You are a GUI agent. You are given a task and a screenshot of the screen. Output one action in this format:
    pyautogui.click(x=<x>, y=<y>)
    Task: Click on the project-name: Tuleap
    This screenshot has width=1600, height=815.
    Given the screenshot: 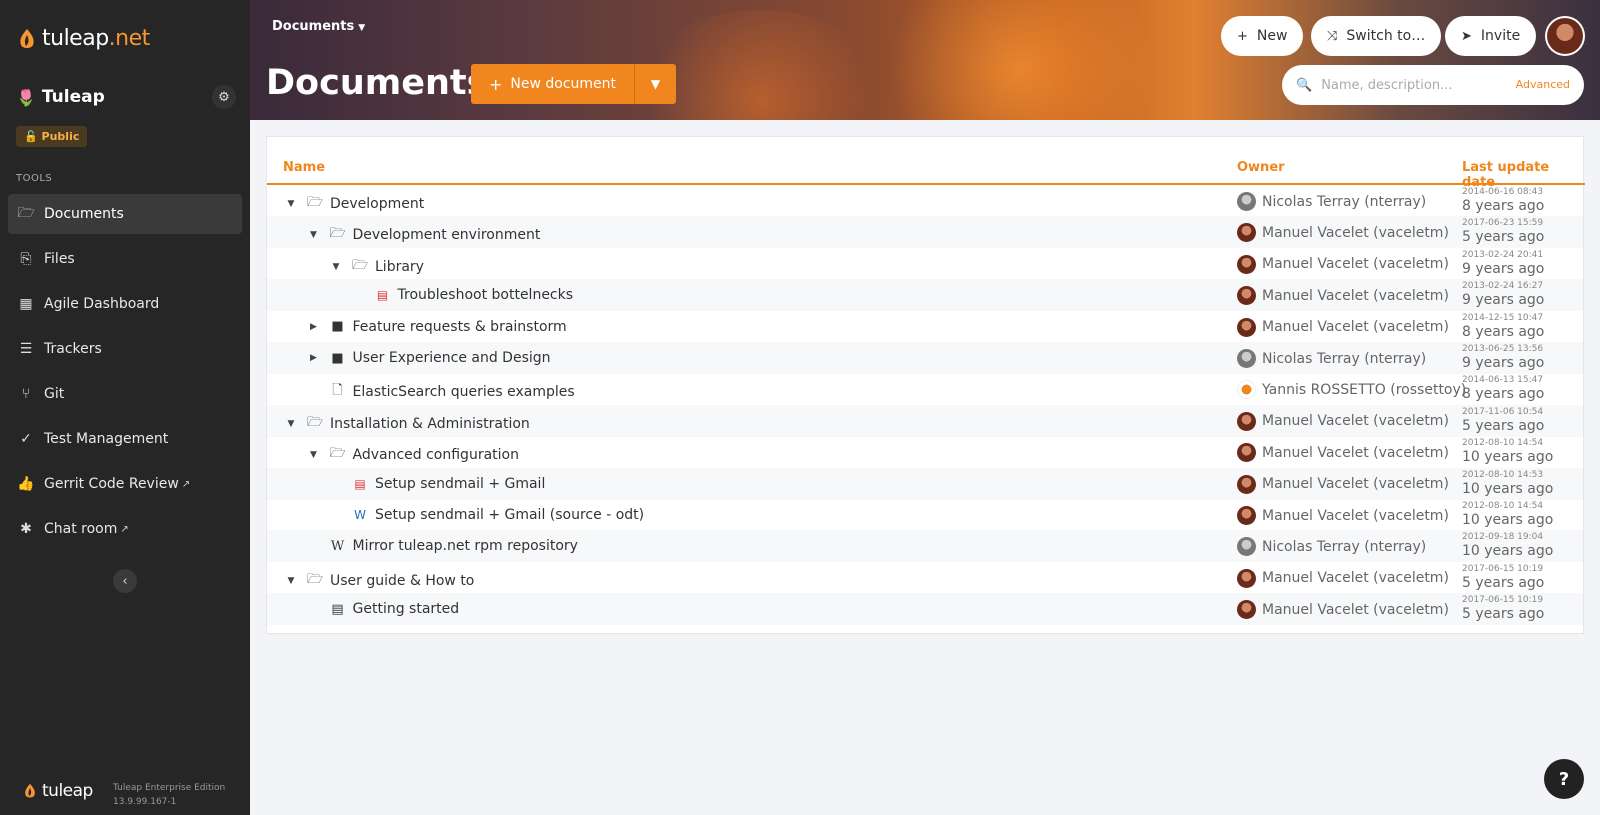 What is the action you would take?
    pyautogui.click(x=73, y=97)
    